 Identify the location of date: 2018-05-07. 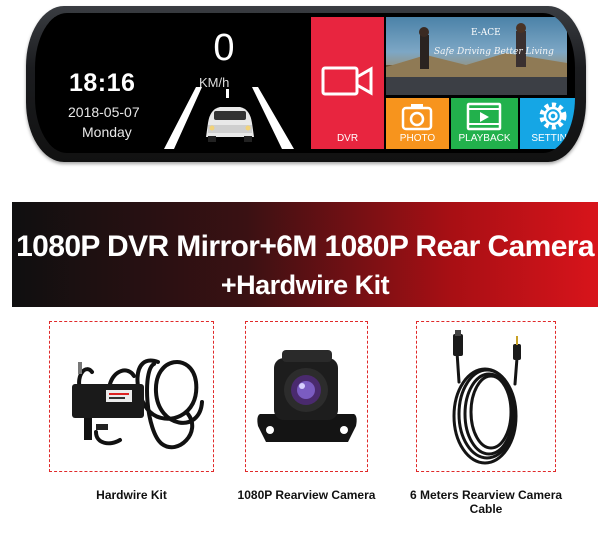
(104, 112).